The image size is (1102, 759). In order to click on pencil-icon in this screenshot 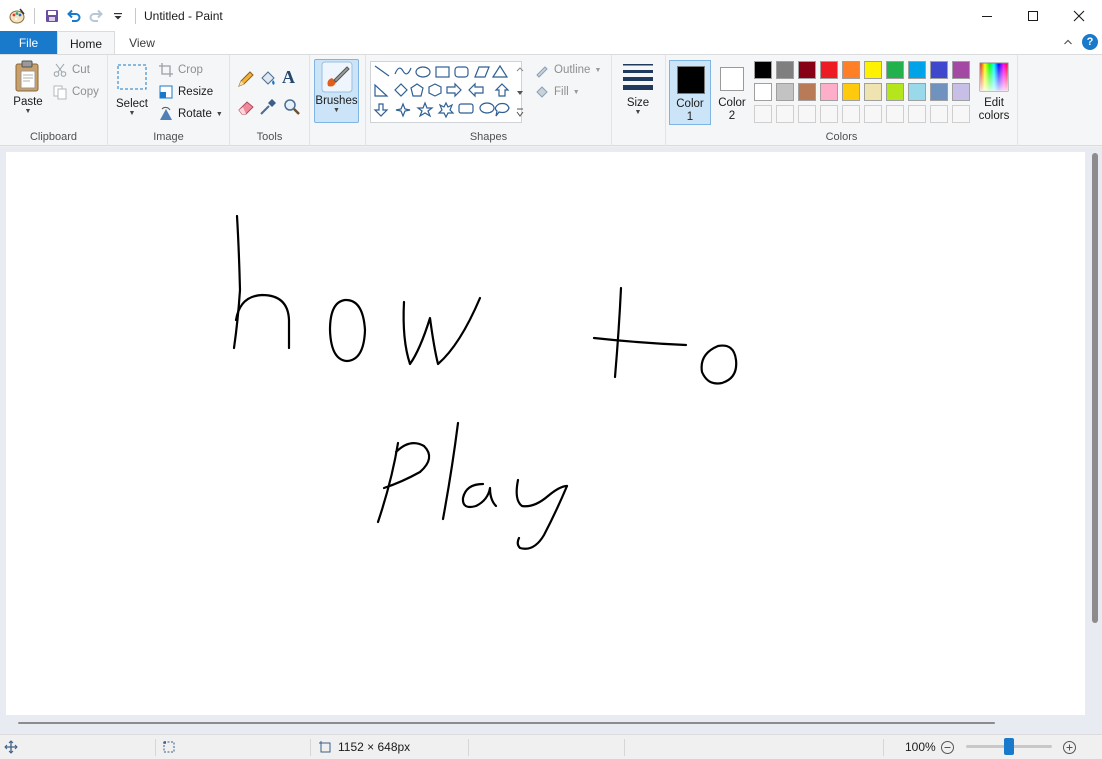, I will do `click(246, 79)`.